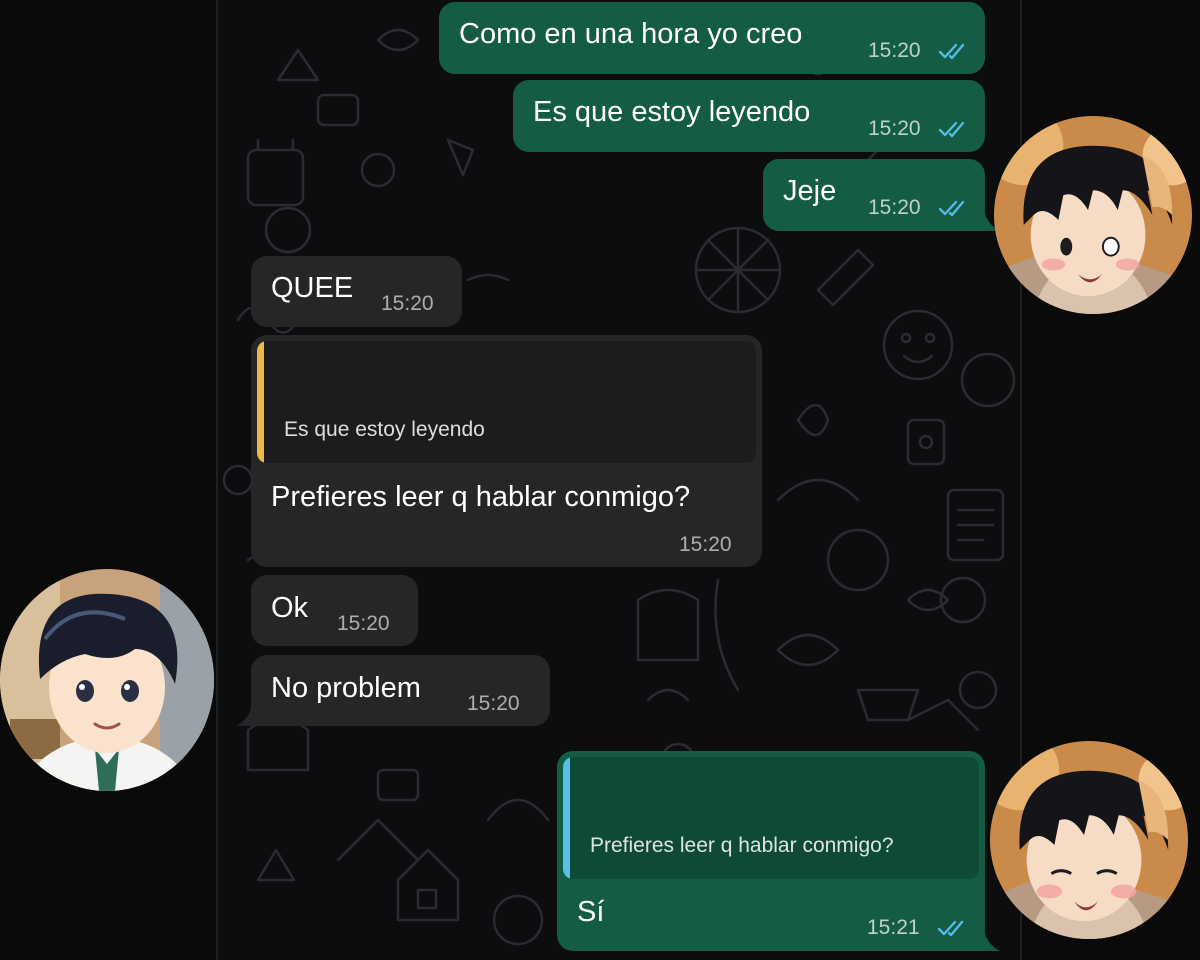 Image resolution: width=1200 pixels, height=960 pixels. Describe the element at coordinates (893, 927) in the screenshot. I see `message-time: 15:21` at that location.